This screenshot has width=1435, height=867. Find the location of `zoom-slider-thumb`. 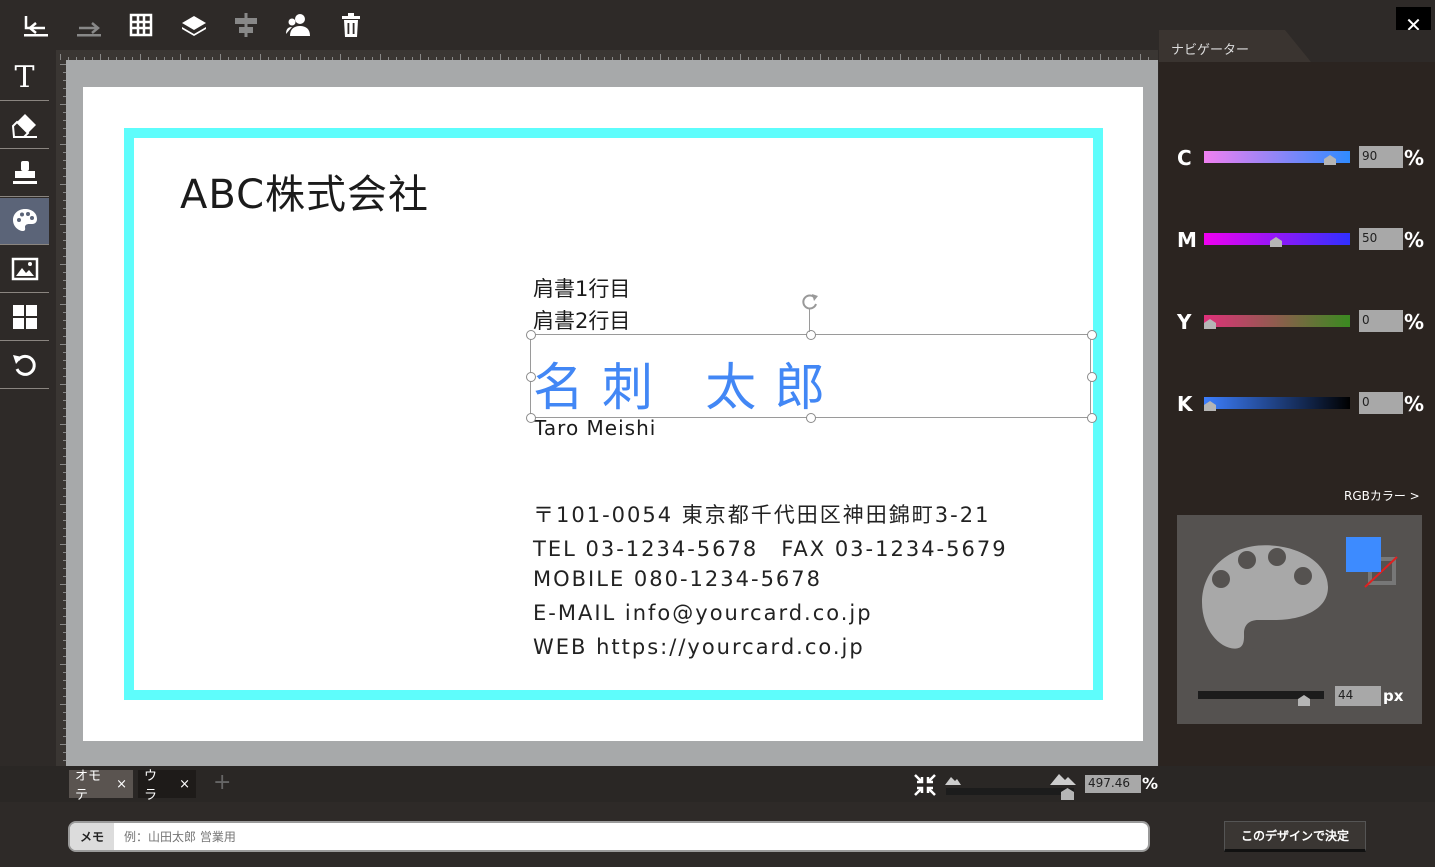

zoom-slider-thumb is located at coordinates (1067, 794).